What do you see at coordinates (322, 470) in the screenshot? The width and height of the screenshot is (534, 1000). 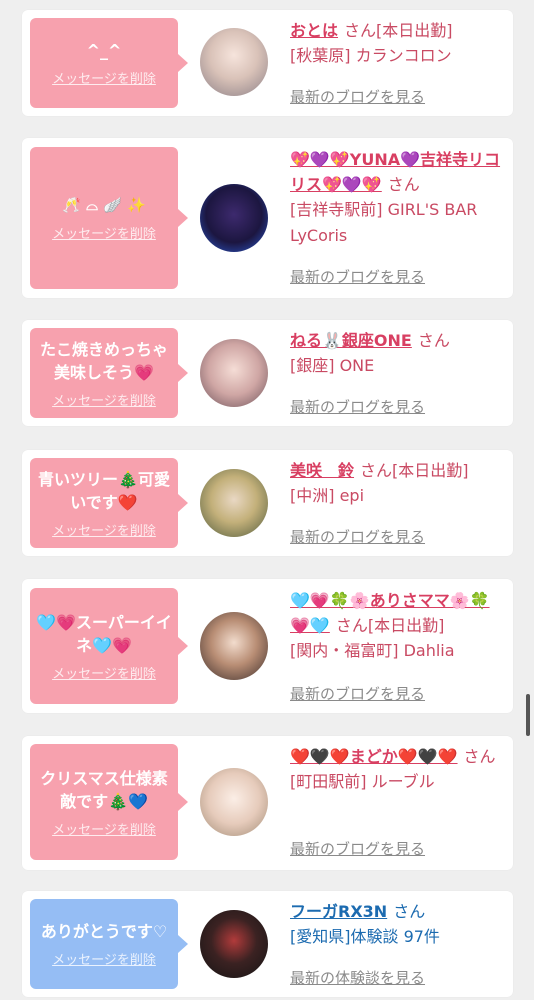 I see `cast-name-link: 美咲 鈴` at bounding box center [322, 470].